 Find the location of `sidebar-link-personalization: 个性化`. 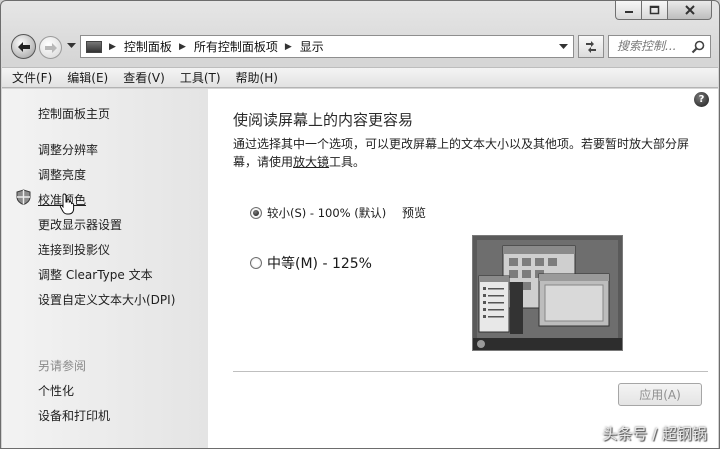

sidebar-link-personalization: 个性化 is located at coordinates (56, 390).